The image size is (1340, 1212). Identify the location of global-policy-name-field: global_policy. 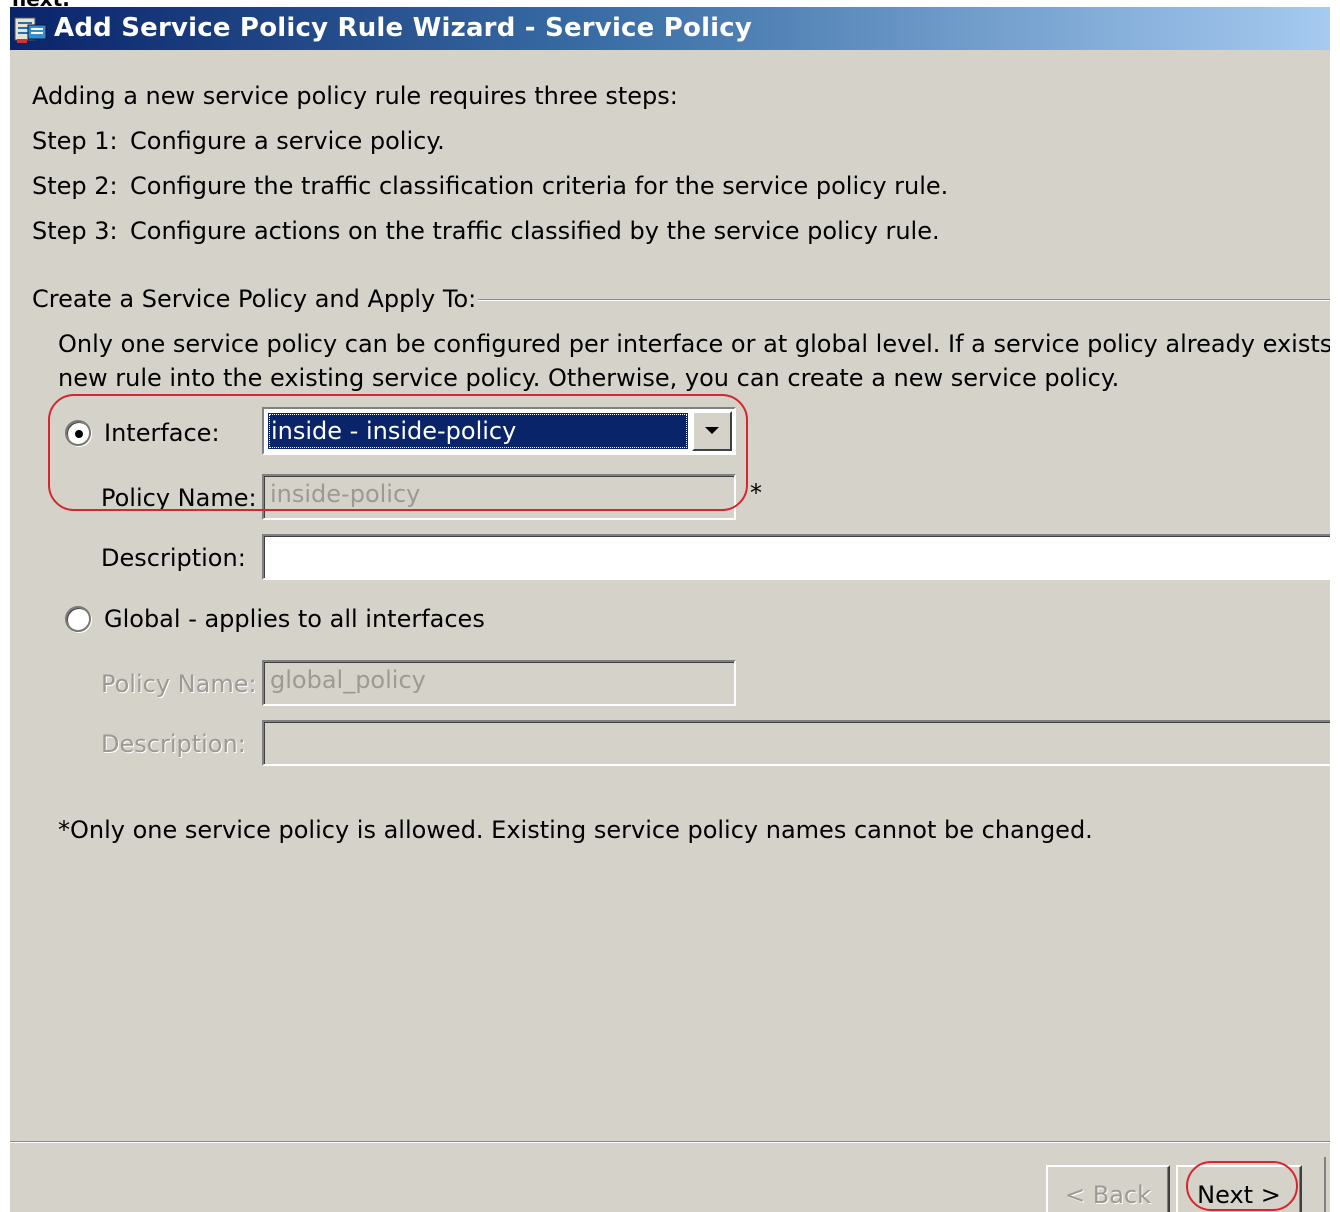
(499, 683).